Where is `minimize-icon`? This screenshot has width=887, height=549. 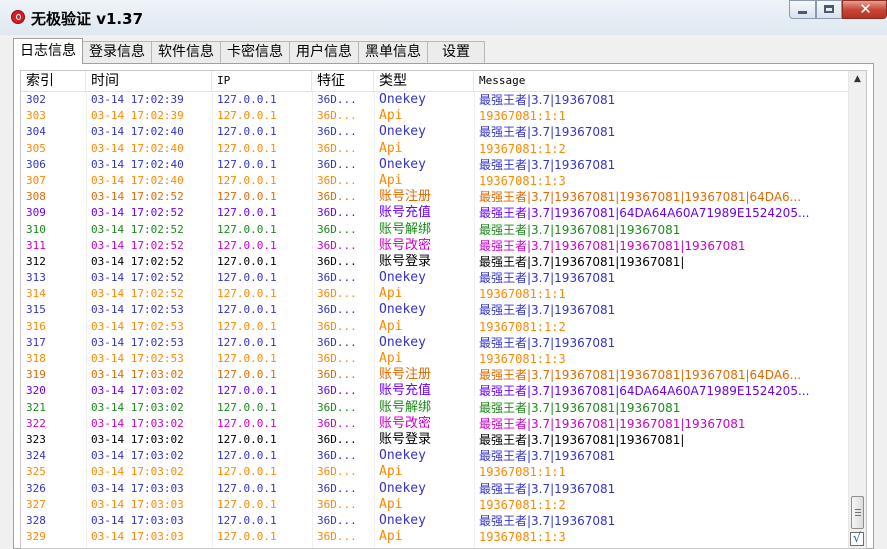 minimize-icon is located at coordinates (802, 12).